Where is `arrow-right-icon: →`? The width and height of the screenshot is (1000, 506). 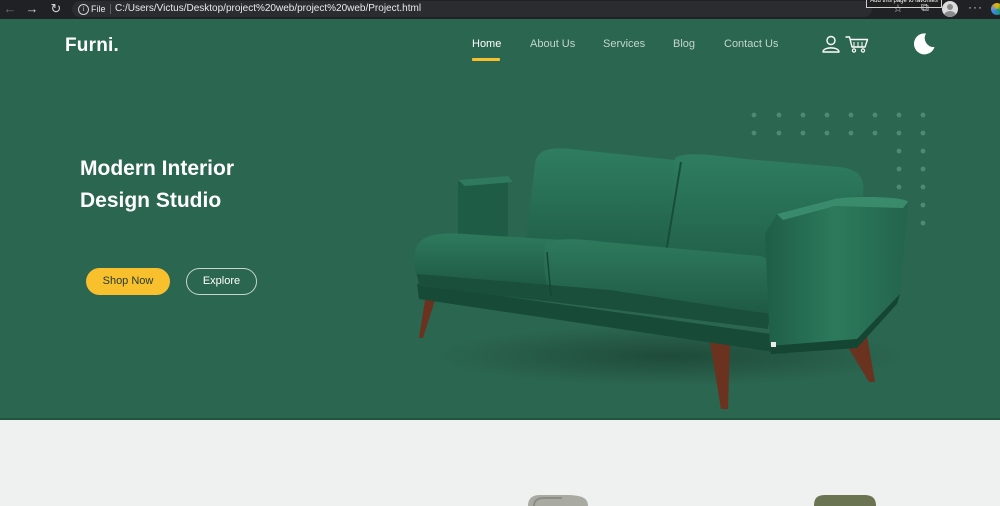
arrow-right-icon: → is located at coordinates (32, 9).